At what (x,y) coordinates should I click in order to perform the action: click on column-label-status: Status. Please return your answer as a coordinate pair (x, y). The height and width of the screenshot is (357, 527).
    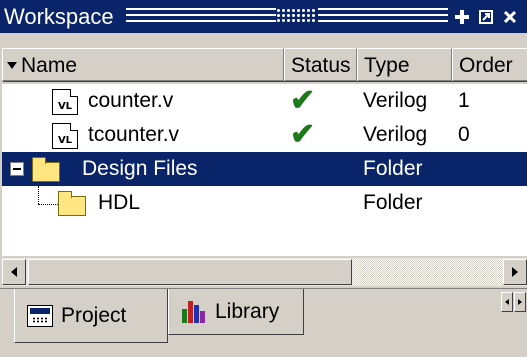
    Looking at the image, I should click on (321, 65).